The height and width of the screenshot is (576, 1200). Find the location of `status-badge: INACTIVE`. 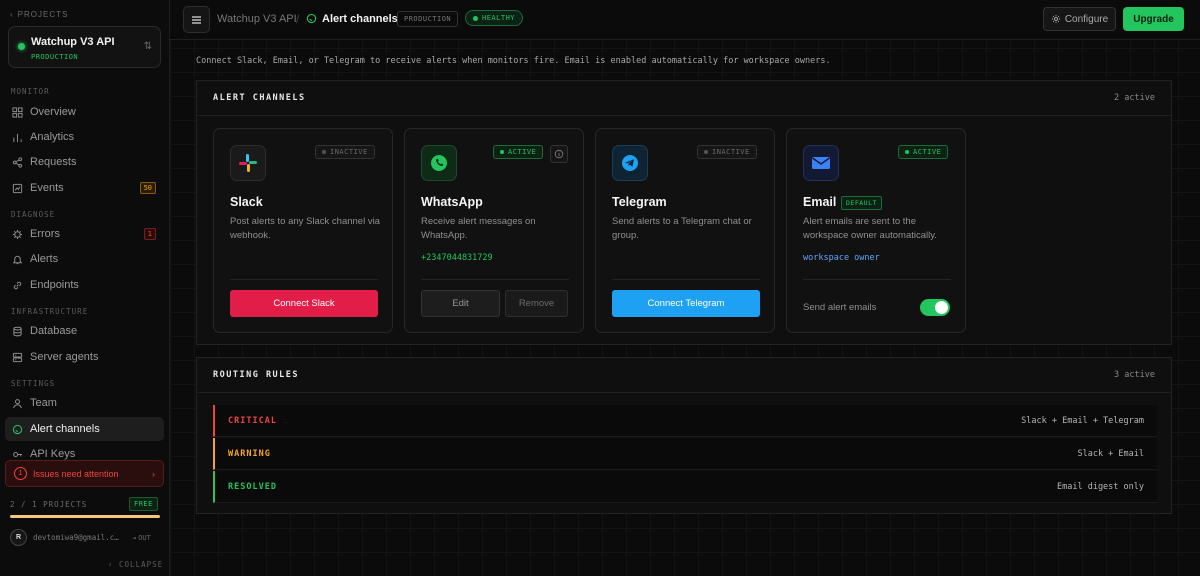

status-badge: INACTIVE is located at coordinates (727, 152).